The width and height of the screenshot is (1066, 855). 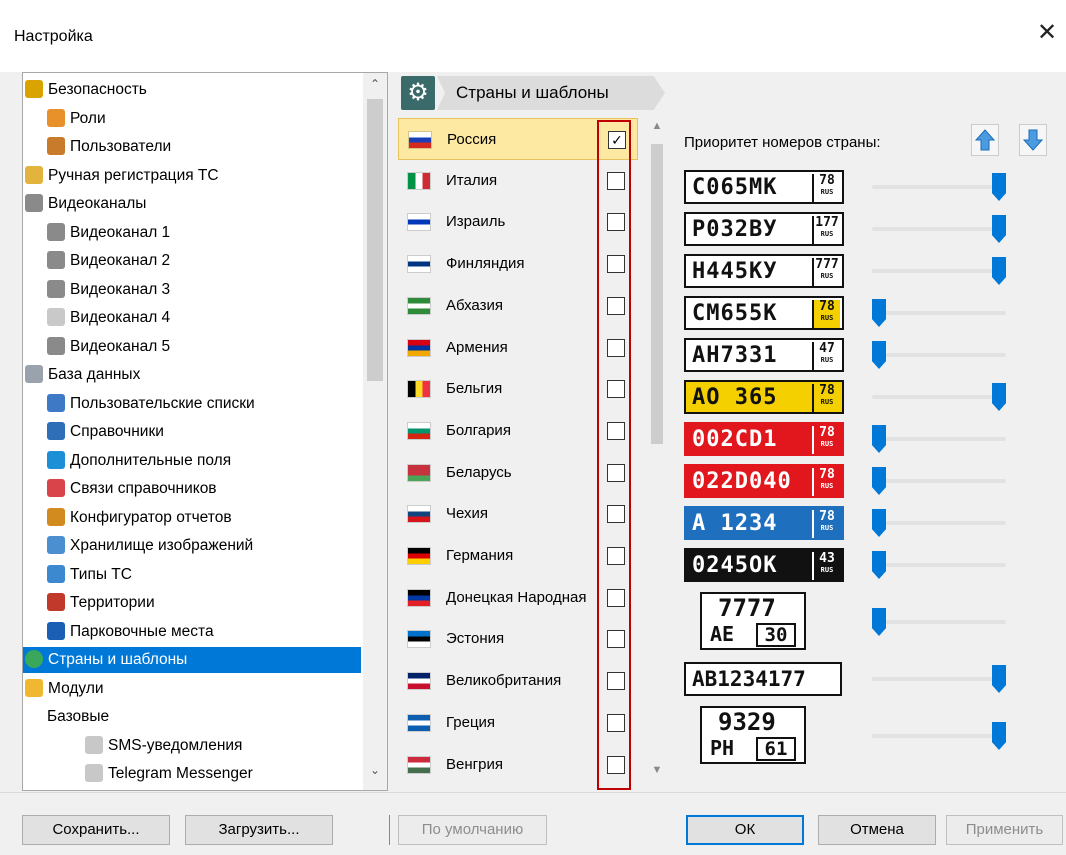 What do you see at coordinates (474, 389) in the screenshot?
I see `country-name: Бельгия` at bounding box center [474, 389].